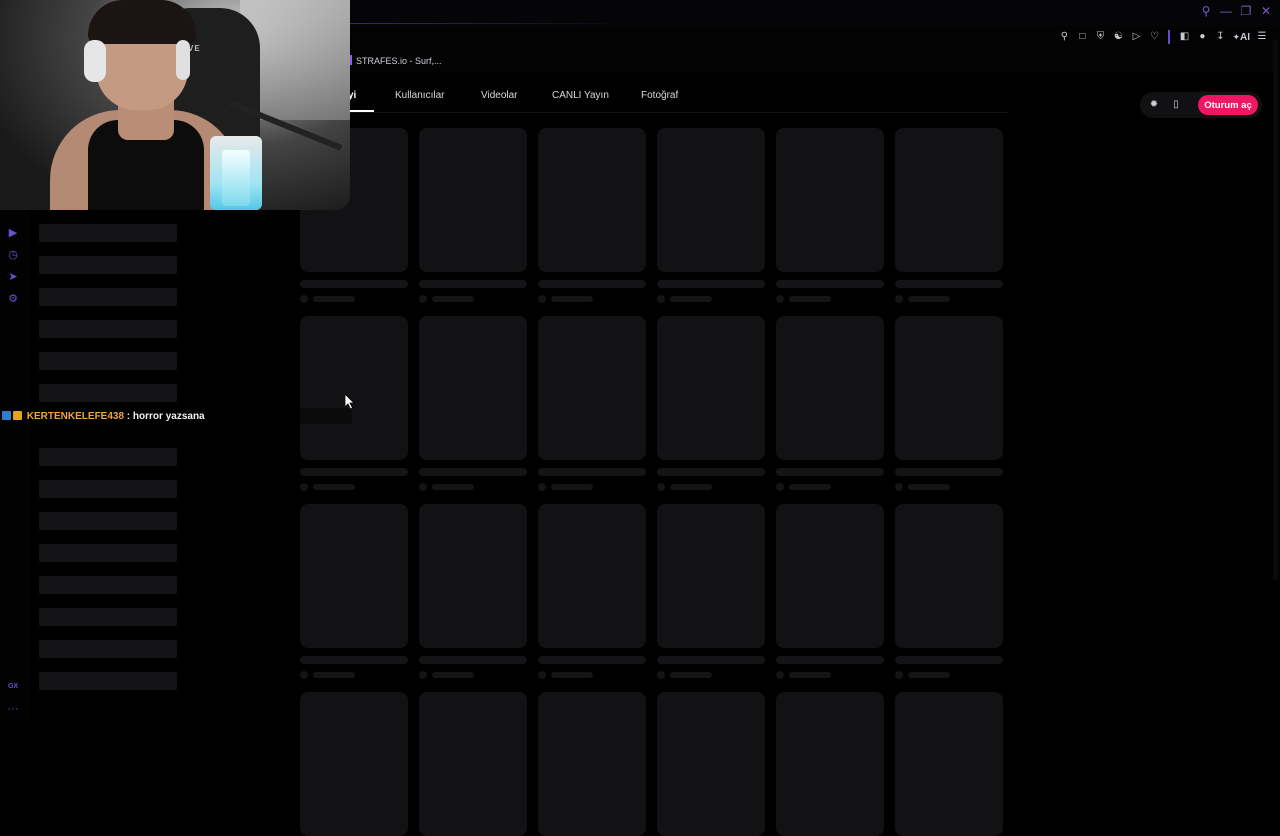 The image size is (1280, 836). What do you see at coordinates (1236, 11) in the screenshot?
I see `window-controls: ⚲ — ❐ ✕` at bounding box center [1236, 11].